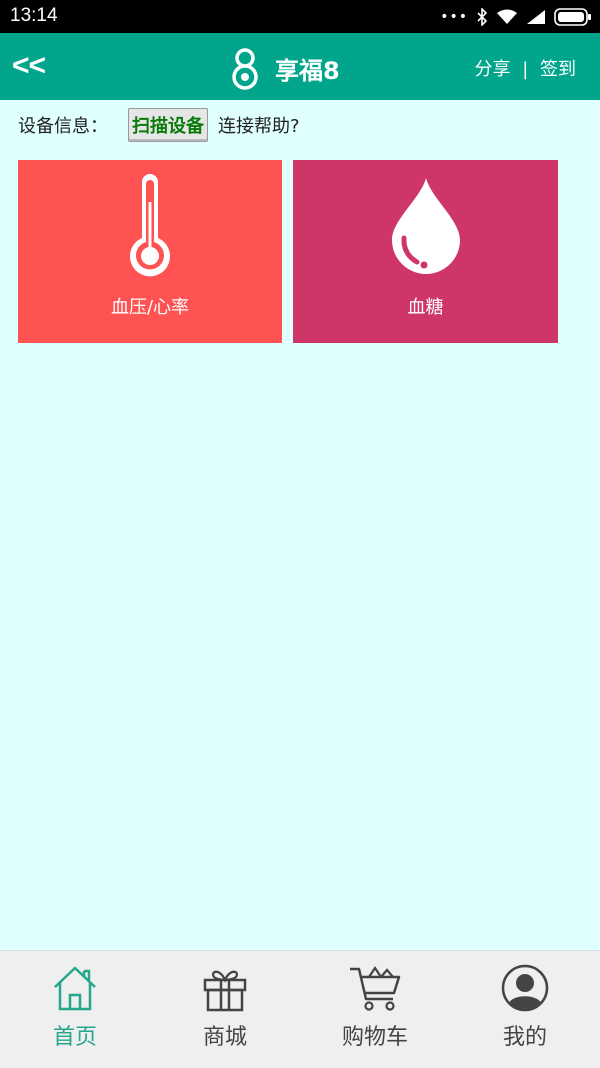 This screenshot has height=1068, width=600. I want to click on bluetooth-icon, so click(482, 17).